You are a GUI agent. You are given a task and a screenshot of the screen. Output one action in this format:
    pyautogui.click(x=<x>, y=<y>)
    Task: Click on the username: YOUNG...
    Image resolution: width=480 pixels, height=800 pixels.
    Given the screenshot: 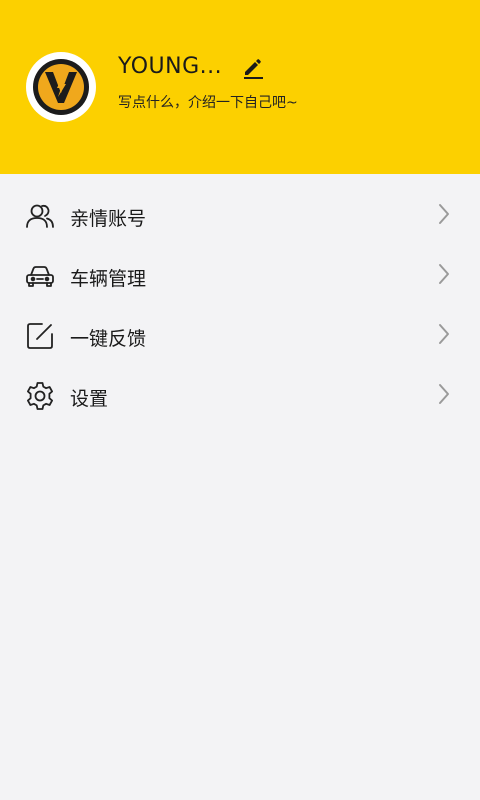 What is the action you would take?
    pyautogui.click(x=170, y=66)
    